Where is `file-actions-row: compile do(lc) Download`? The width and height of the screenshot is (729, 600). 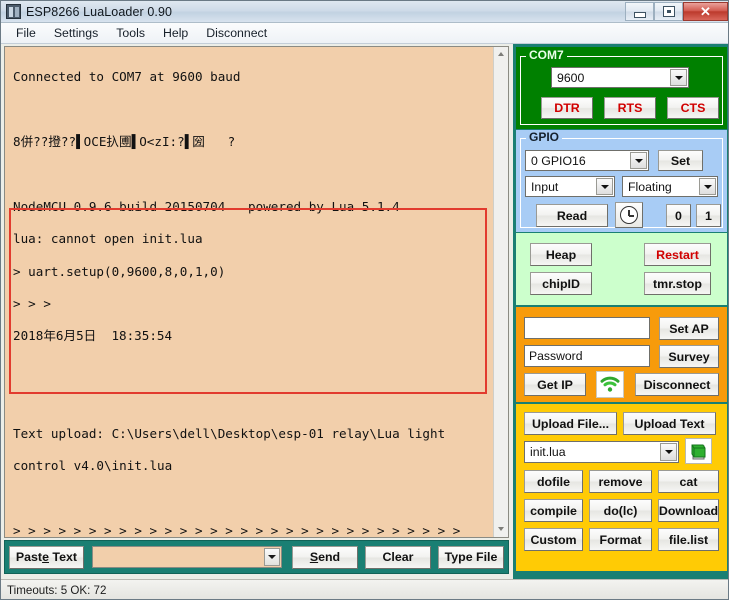 file-actions-row: compile do(lc) Download is located at coordinates (621, 510).